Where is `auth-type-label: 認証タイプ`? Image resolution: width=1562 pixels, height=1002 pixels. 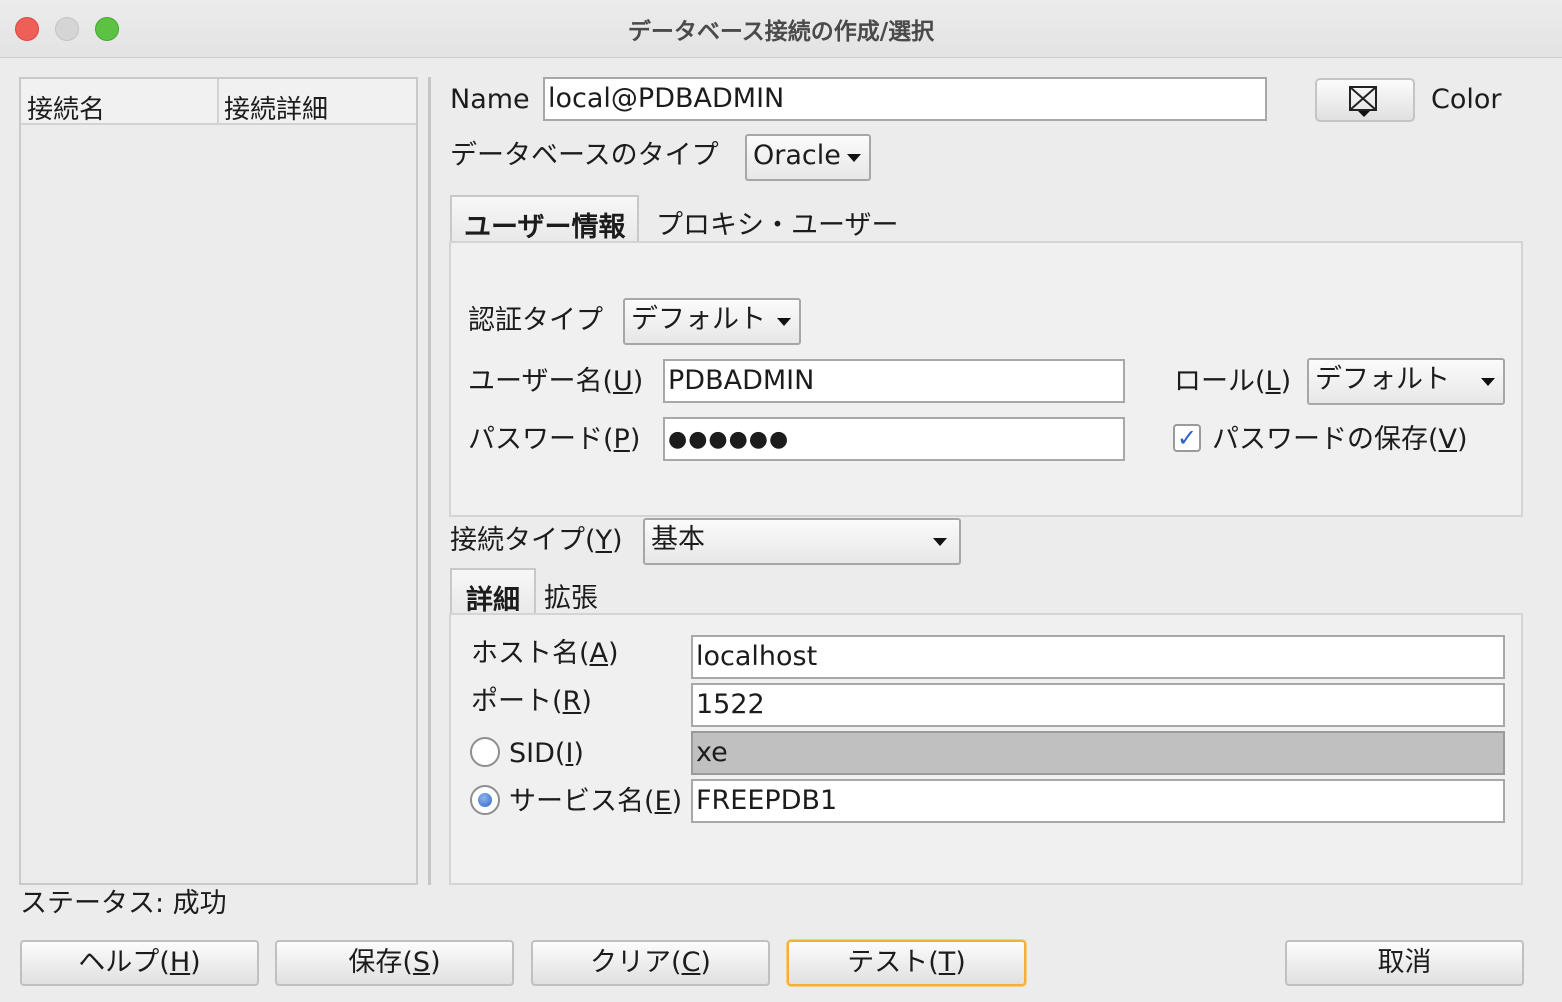 auth-type-label: 認証タイプ is located at coordinates (535, 320).